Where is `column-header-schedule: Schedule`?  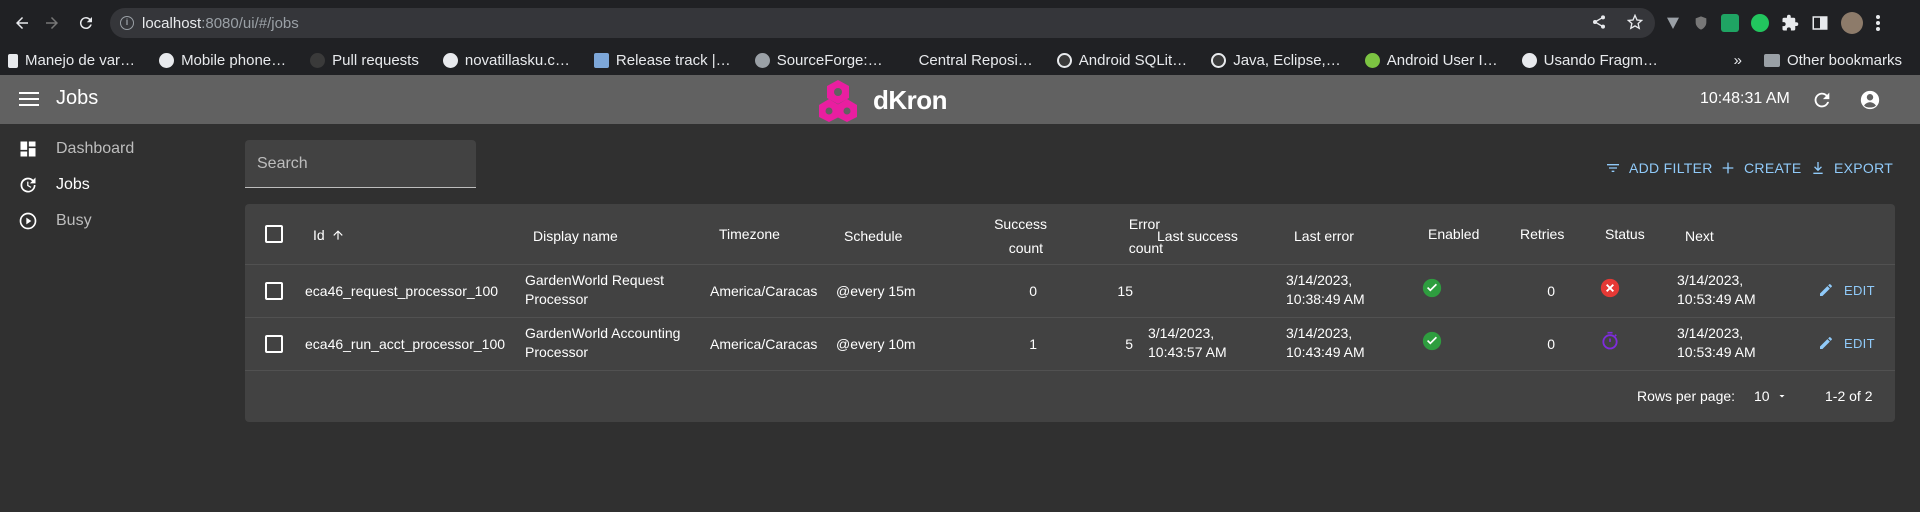 column-header-schedule: Schedule is located at coordinates (873, 236).